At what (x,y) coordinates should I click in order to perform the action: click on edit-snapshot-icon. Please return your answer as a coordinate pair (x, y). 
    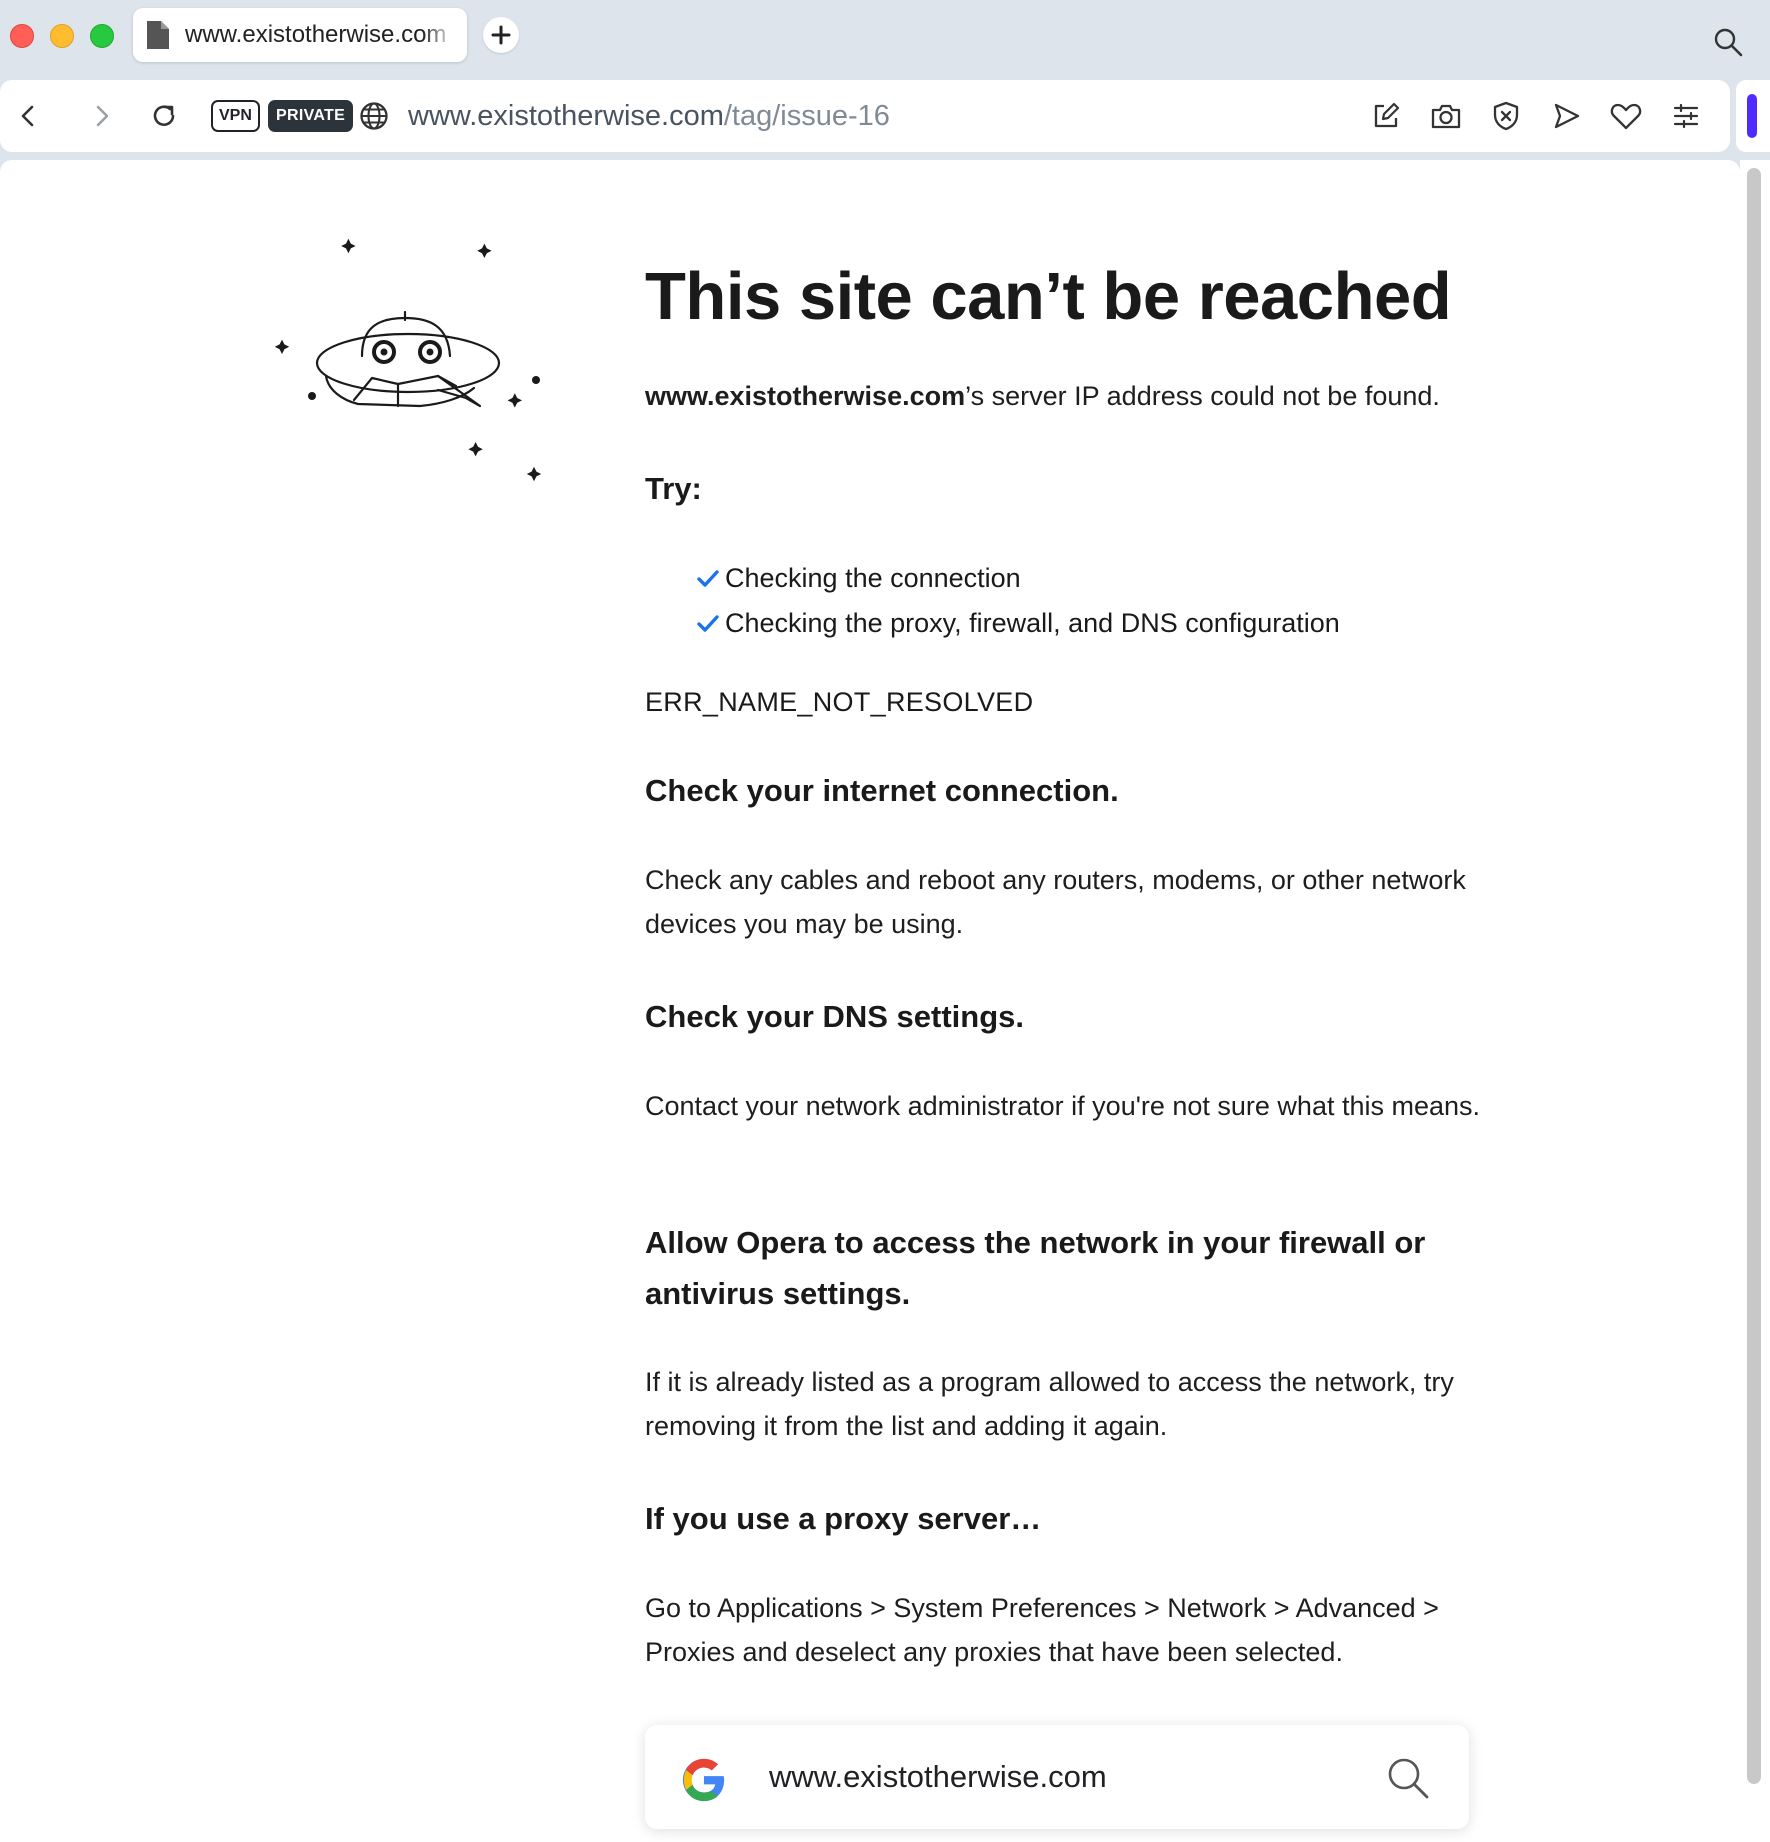
    Looking at the image, I should click on (1387, 115).